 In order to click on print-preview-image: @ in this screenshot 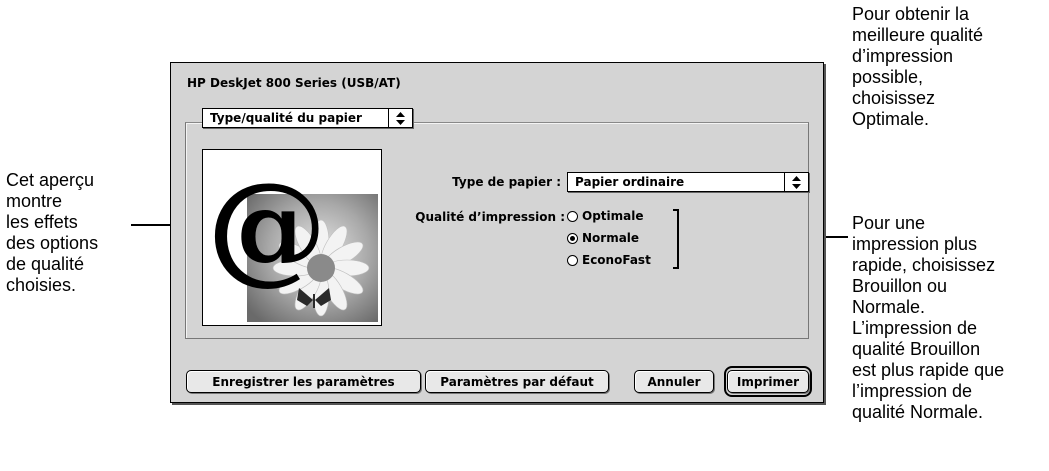, I will do `click(292, 237)`.